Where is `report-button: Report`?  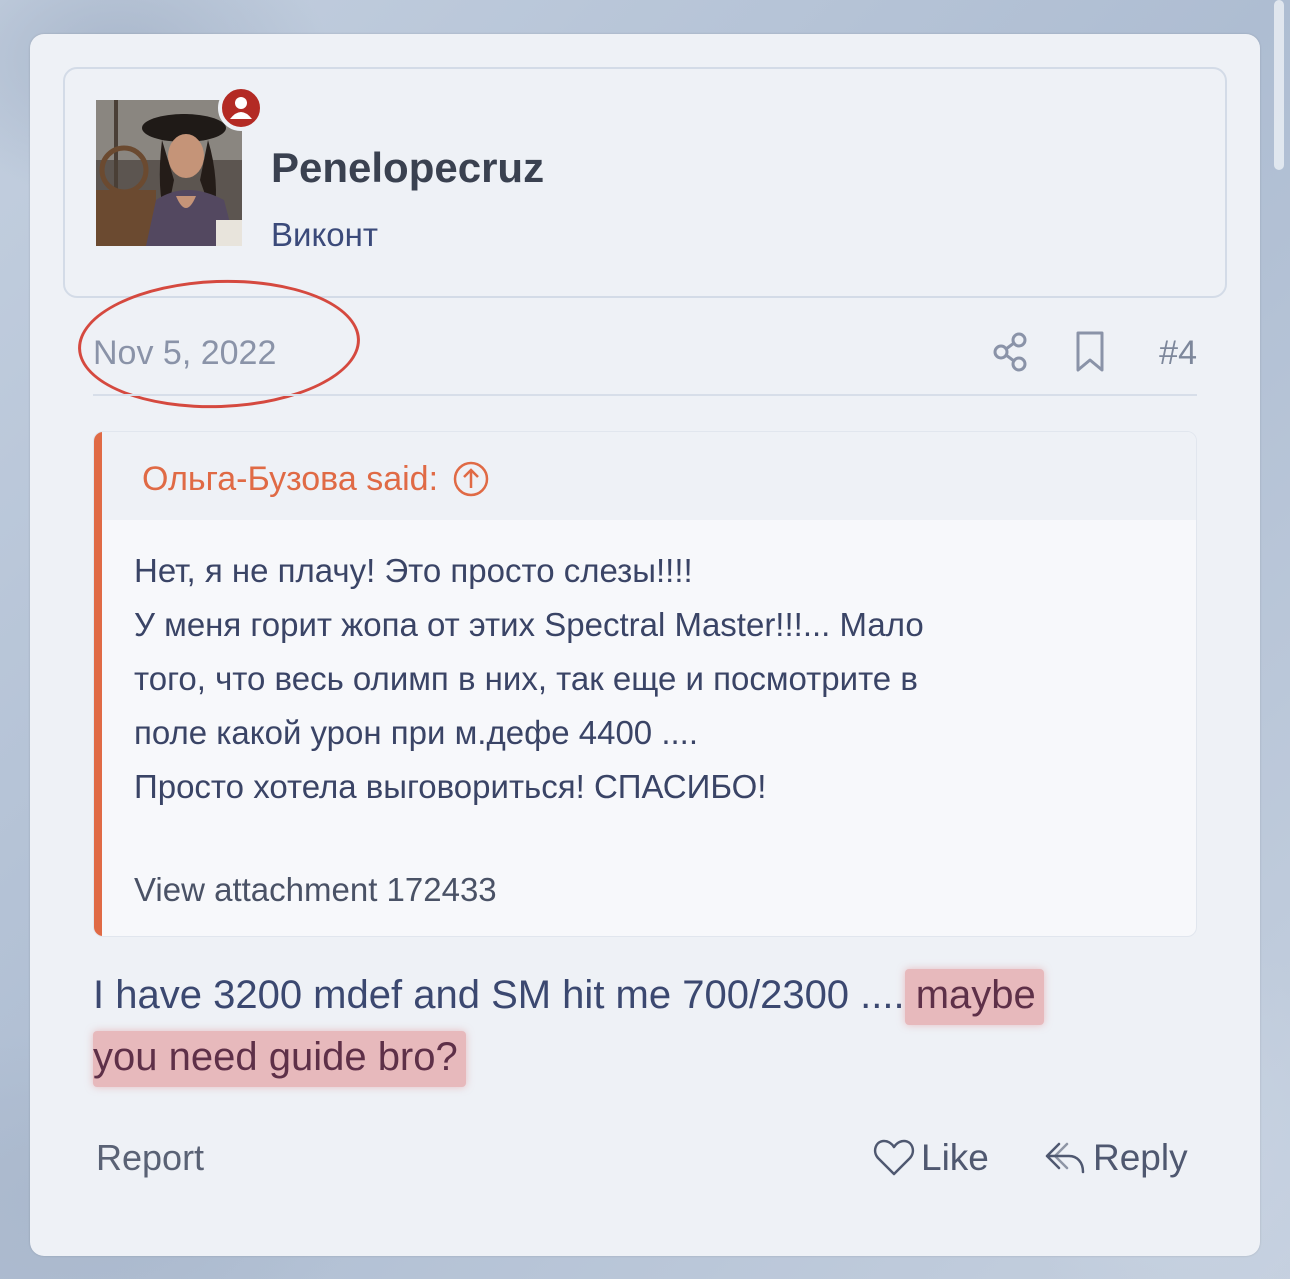 report-button: Report is located at coordinates (150, 1158).